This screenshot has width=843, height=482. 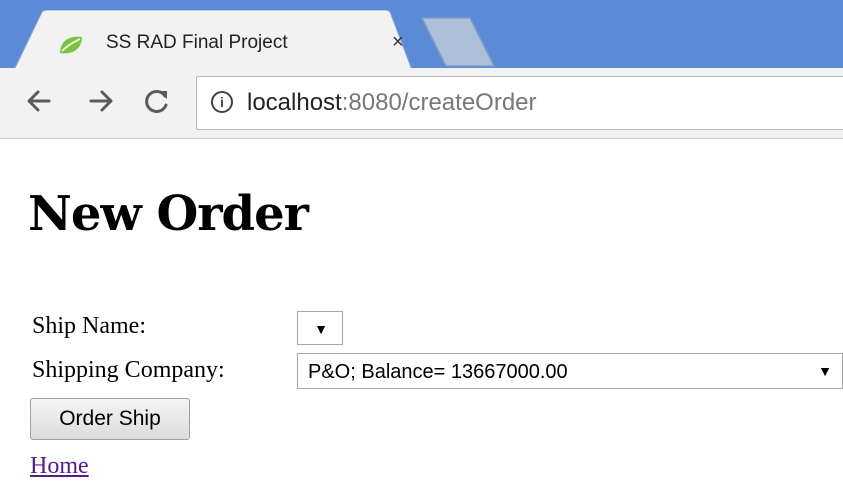 What do you see at coordinates (398, 42) in the screenshot?
I see `close-icon: ×` at bounding box center [398, 42].